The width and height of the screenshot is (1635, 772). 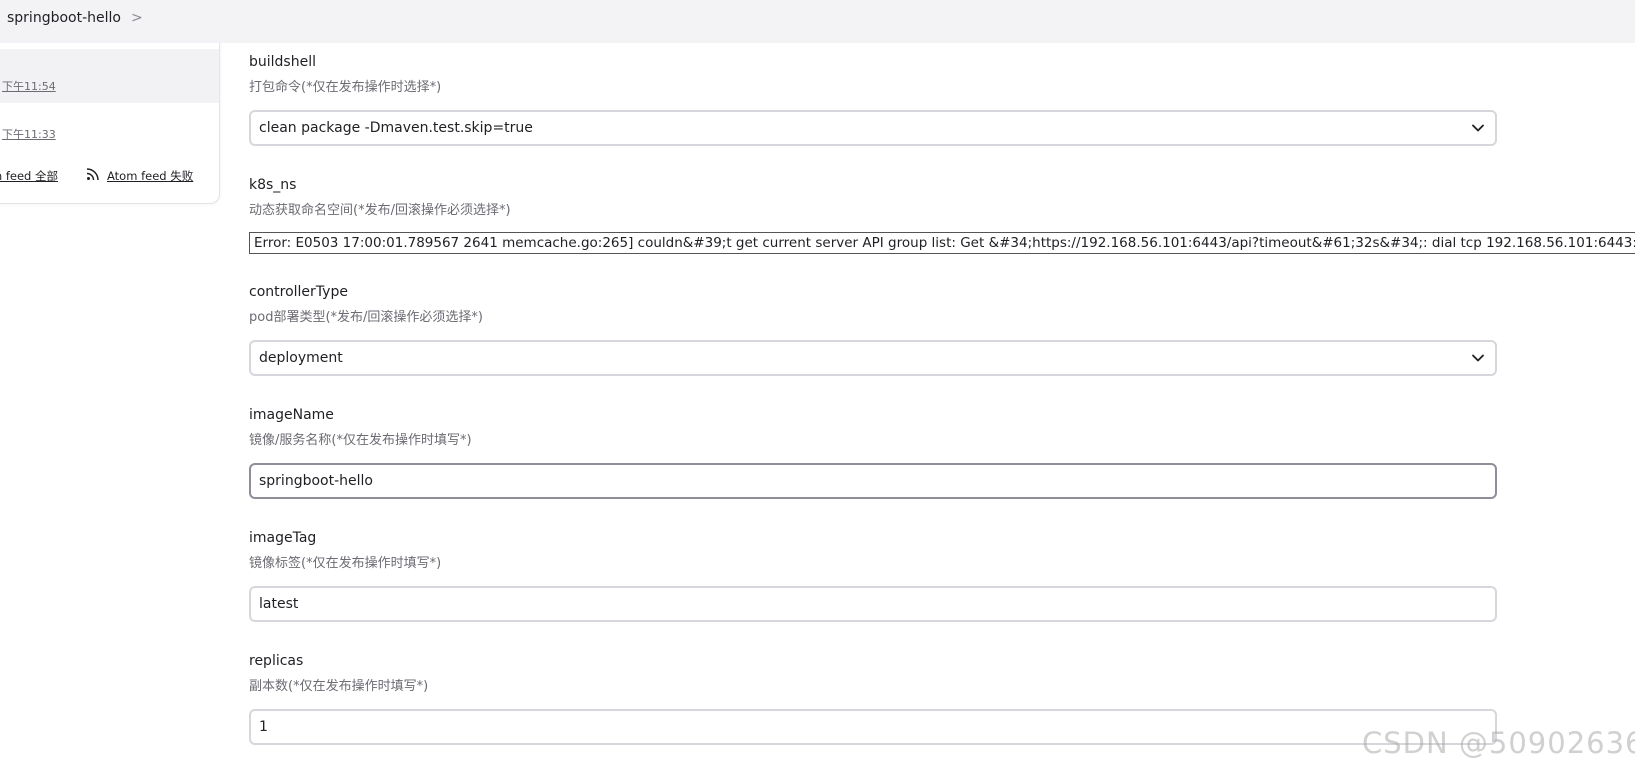 What do you see at coordinates (283, 538) in the screenshot?
I see `param-label: imageTag` at bounding box center [283, 538].